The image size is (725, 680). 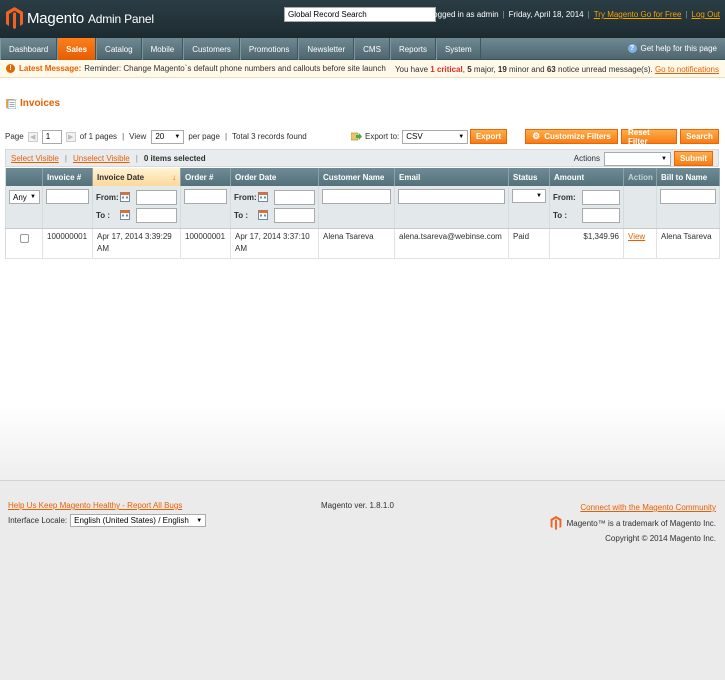 What do you see at coordinates (156, 215) in the screenshot?
I see `filter-invoice-date-to` at bounding box center [156, 215].